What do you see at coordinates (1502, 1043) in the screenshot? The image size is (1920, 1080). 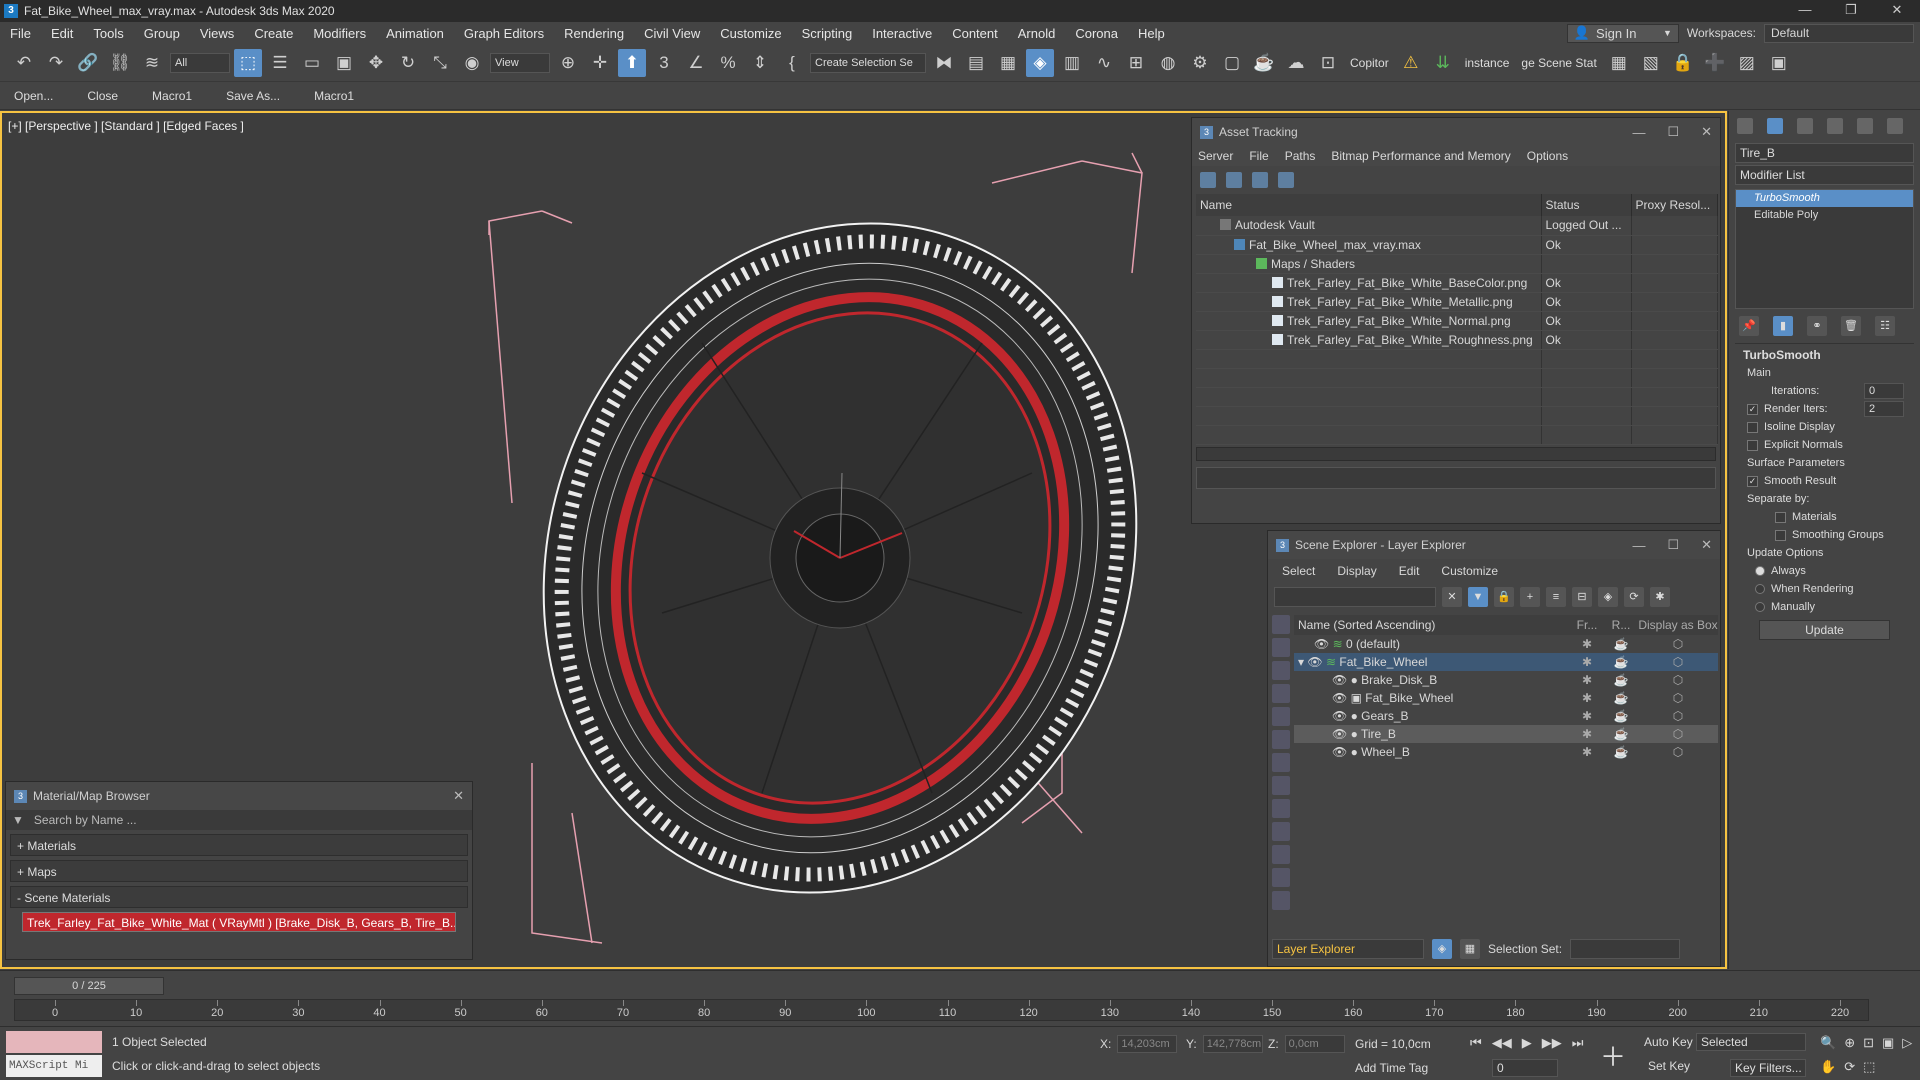 I see `previous-frame-icon: ◀◀` at bounding box center [1502, 1043].